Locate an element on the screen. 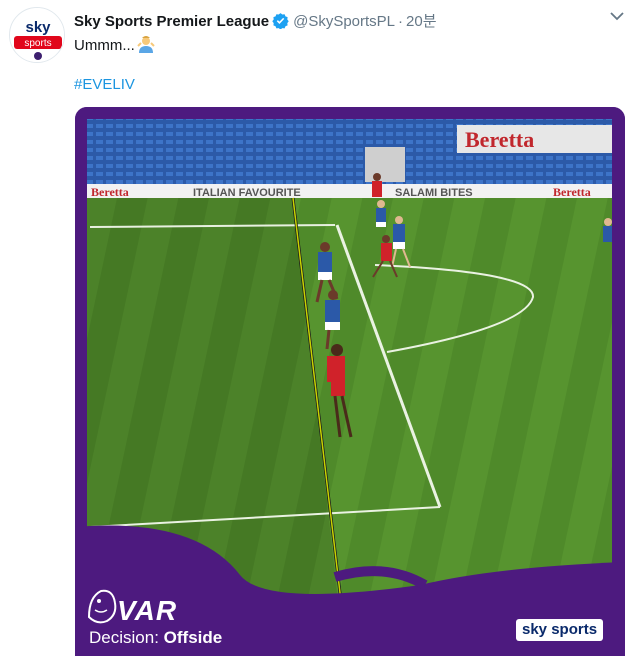 The height and width of the screenshot is (656, 640). decision-value: Offside is located at coordinates (193, 637).